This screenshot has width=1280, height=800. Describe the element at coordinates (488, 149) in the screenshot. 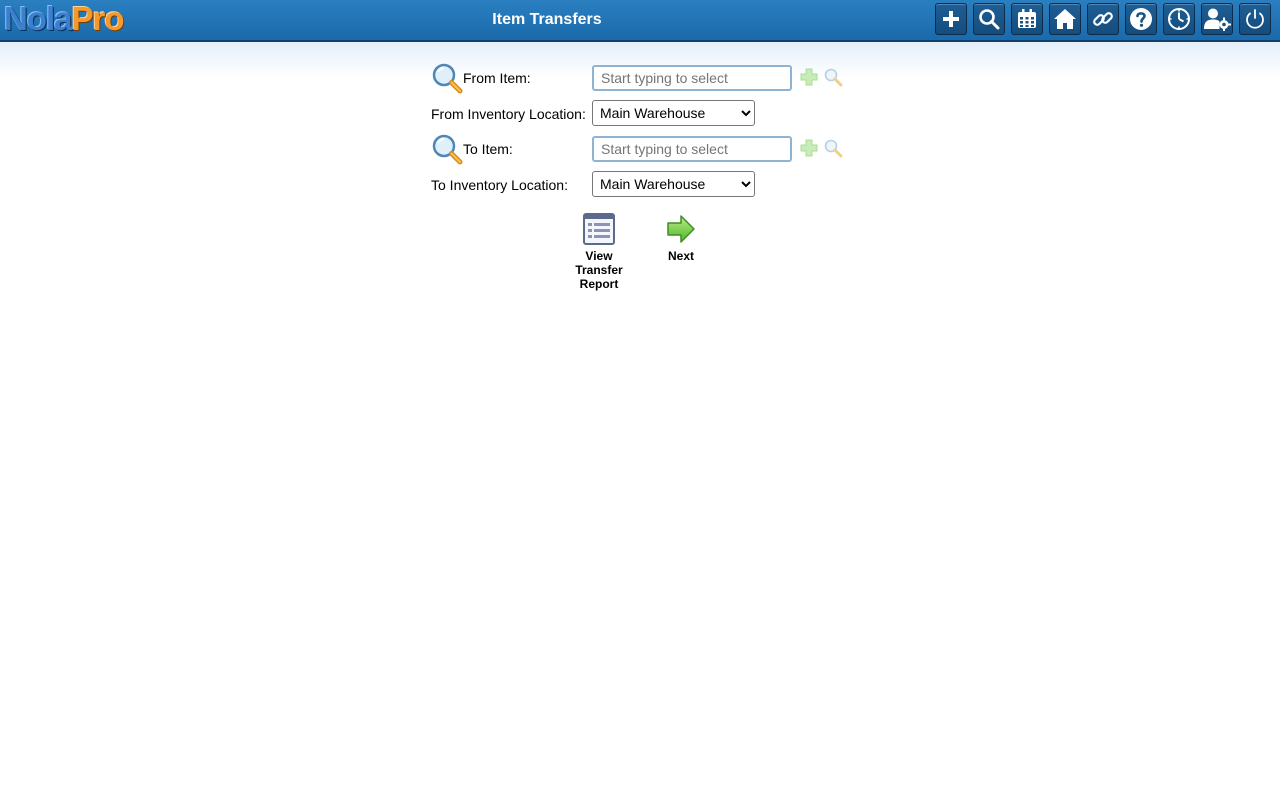

I see `to-item-label: To Item:` at that location.